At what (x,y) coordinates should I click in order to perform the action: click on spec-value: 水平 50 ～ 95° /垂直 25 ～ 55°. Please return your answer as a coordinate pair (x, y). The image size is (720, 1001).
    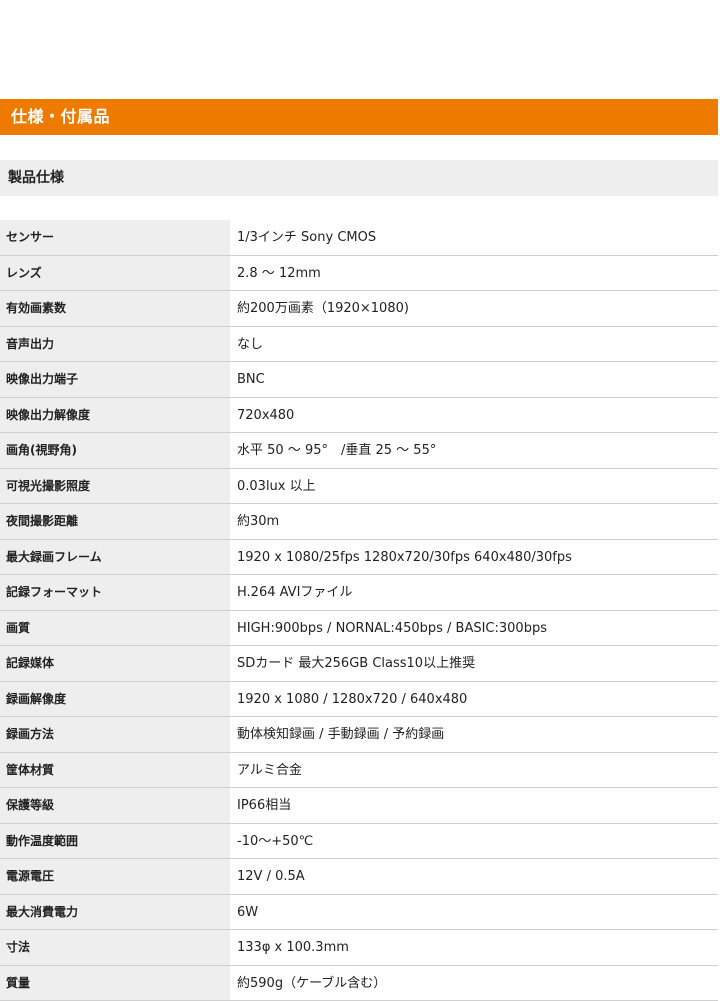
    Looking at the image, I should click on (474, 450).